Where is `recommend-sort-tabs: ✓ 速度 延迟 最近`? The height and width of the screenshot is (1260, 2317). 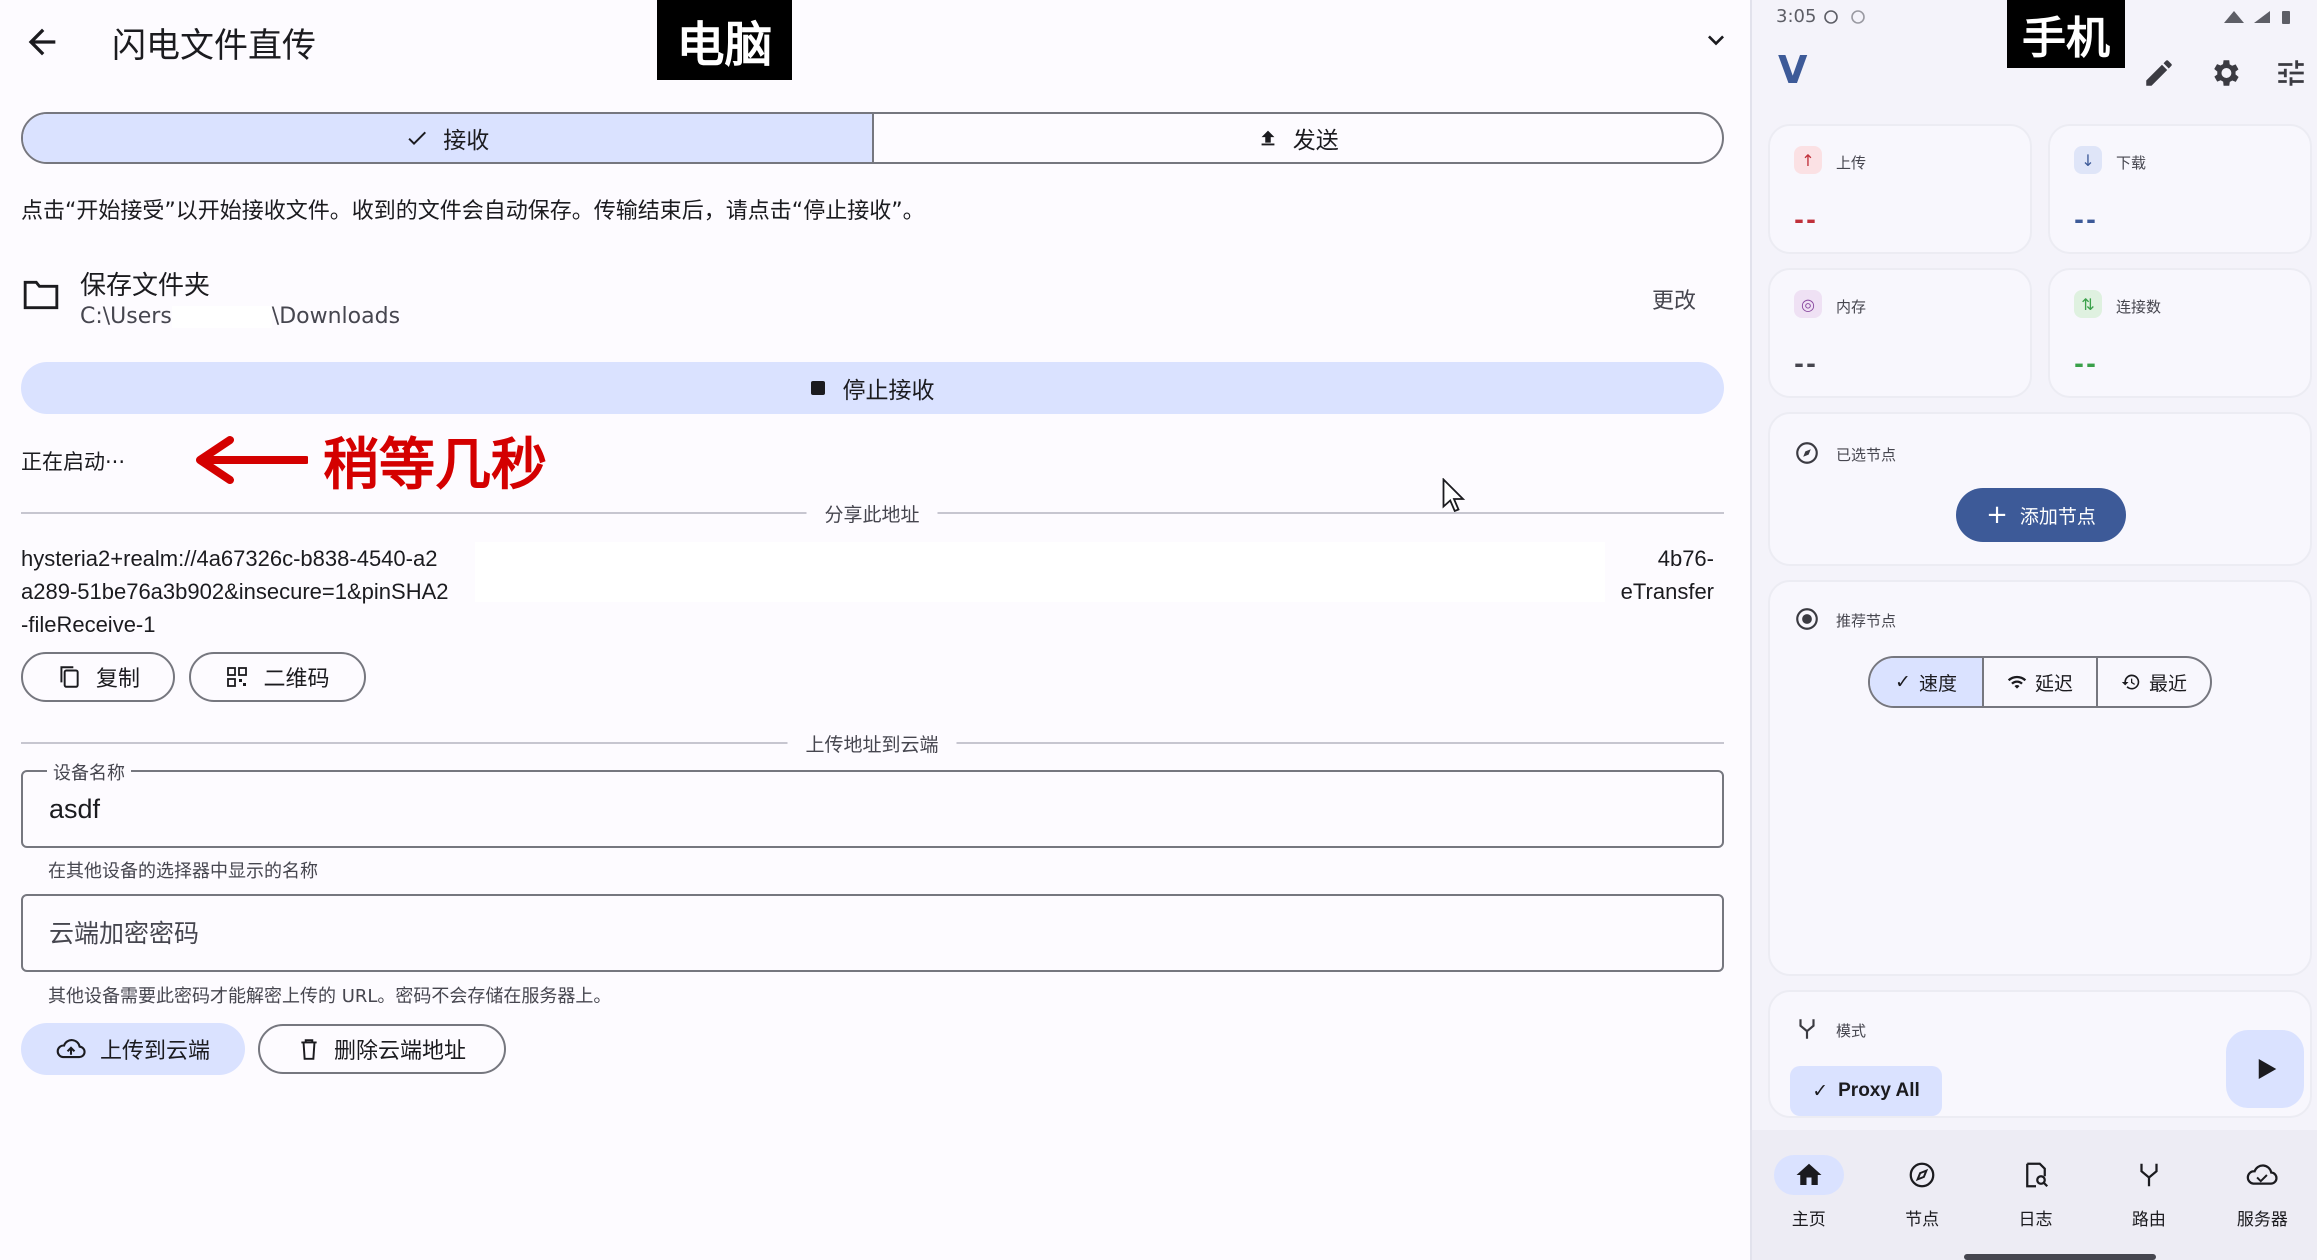 recommend-sort-tabs: ✓ 速度 延迟 最近 is located at coordinates (2040, 682).